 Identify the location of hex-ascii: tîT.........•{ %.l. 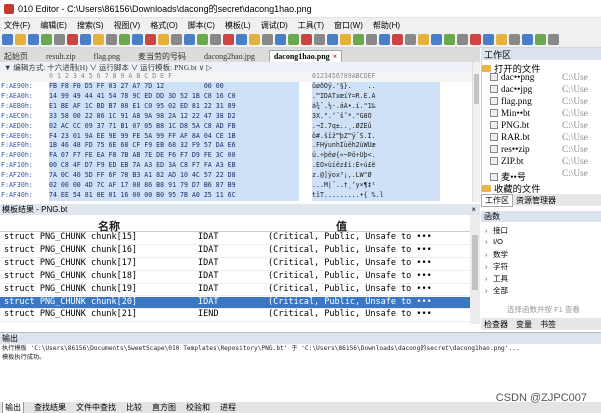
(376, 195).